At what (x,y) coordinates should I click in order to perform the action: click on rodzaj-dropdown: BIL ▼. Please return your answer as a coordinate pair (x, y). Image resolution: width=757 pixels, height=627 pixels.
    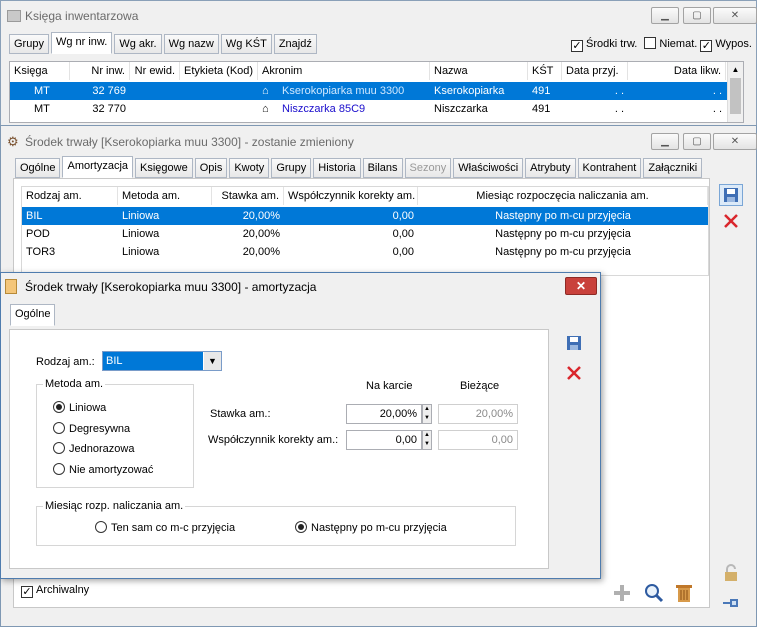
    Looking at the image, I should click on (162, 361).